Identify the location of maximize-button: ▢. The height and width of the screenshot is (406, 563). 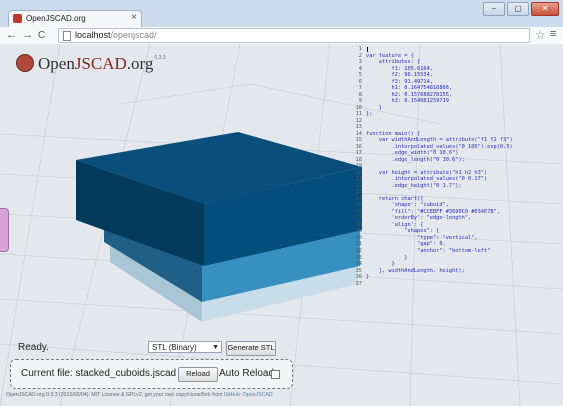
(518, 9).